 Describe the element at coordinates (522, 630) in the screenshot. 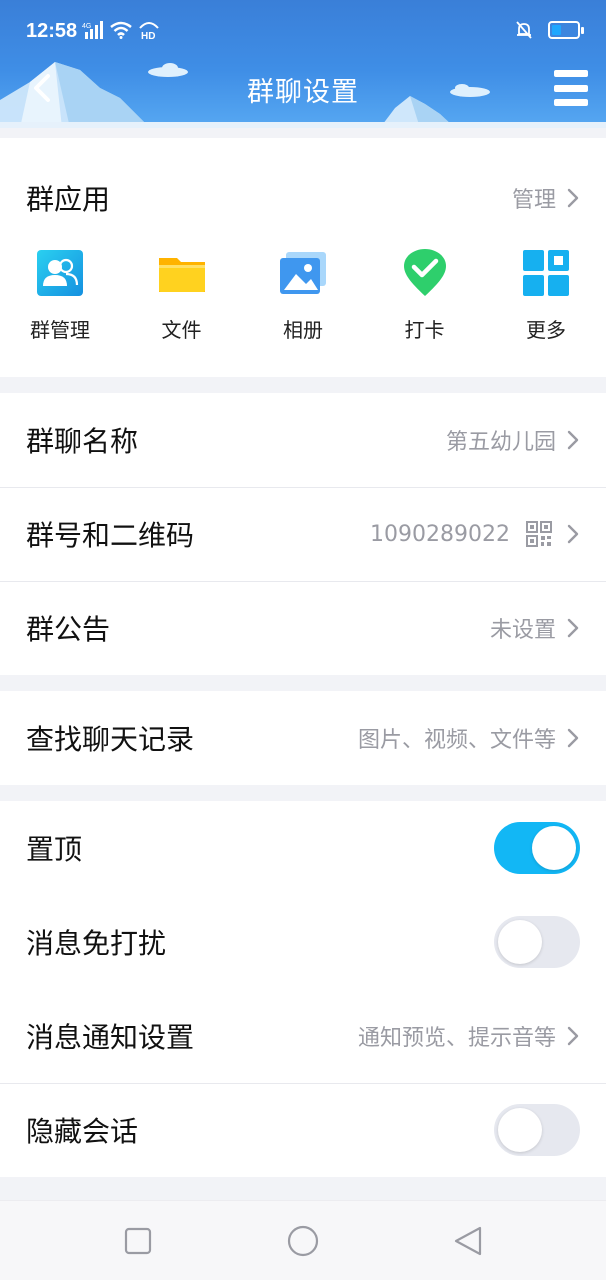

I see `group-notice-value: 未设置` at that location.